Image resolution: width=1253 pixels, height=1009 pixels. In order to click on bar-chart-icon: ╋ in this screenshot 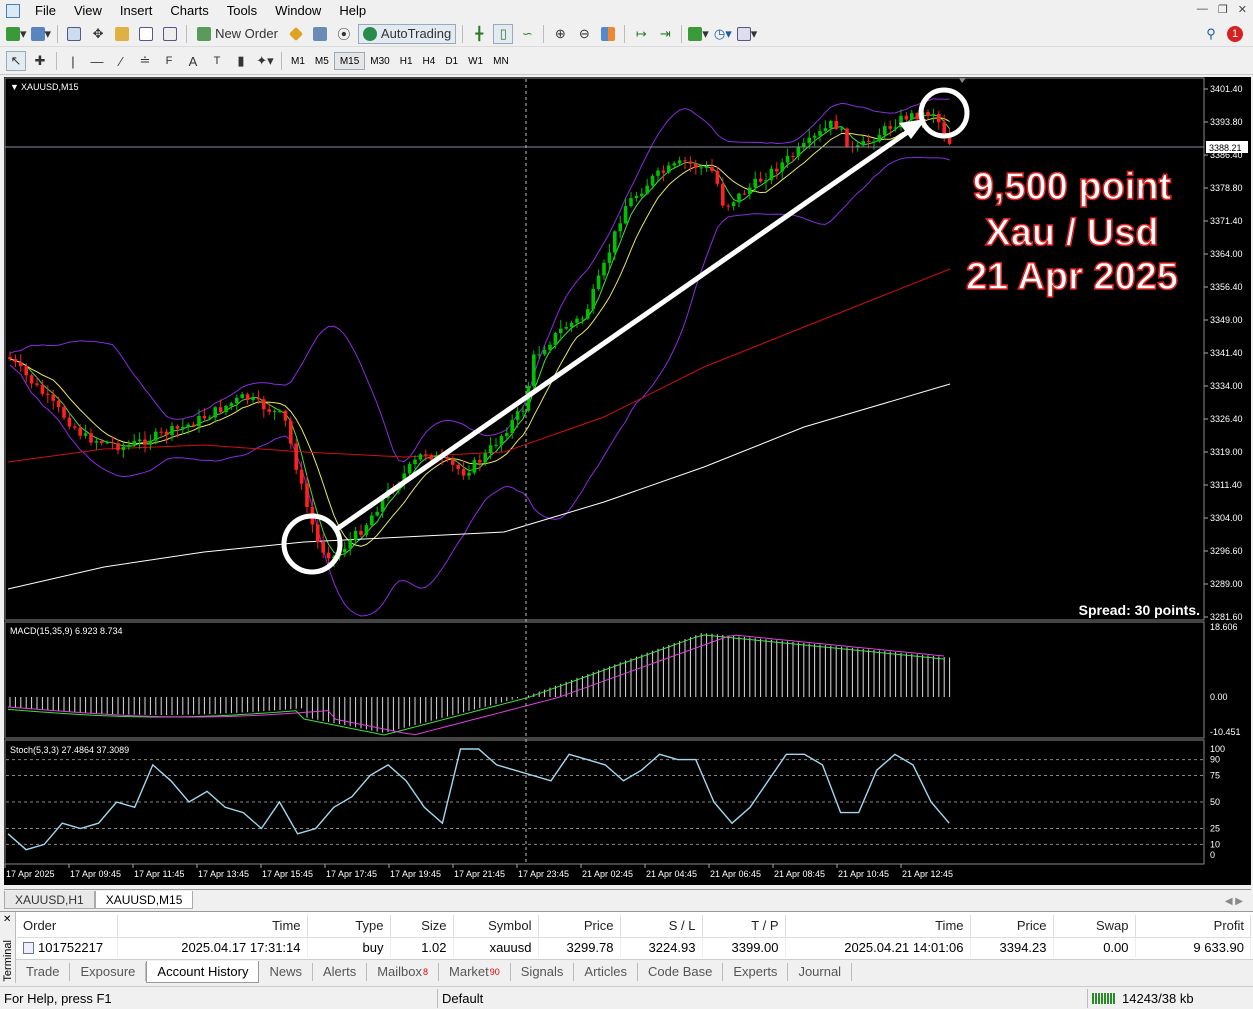, I will do `click(479, 34)`.